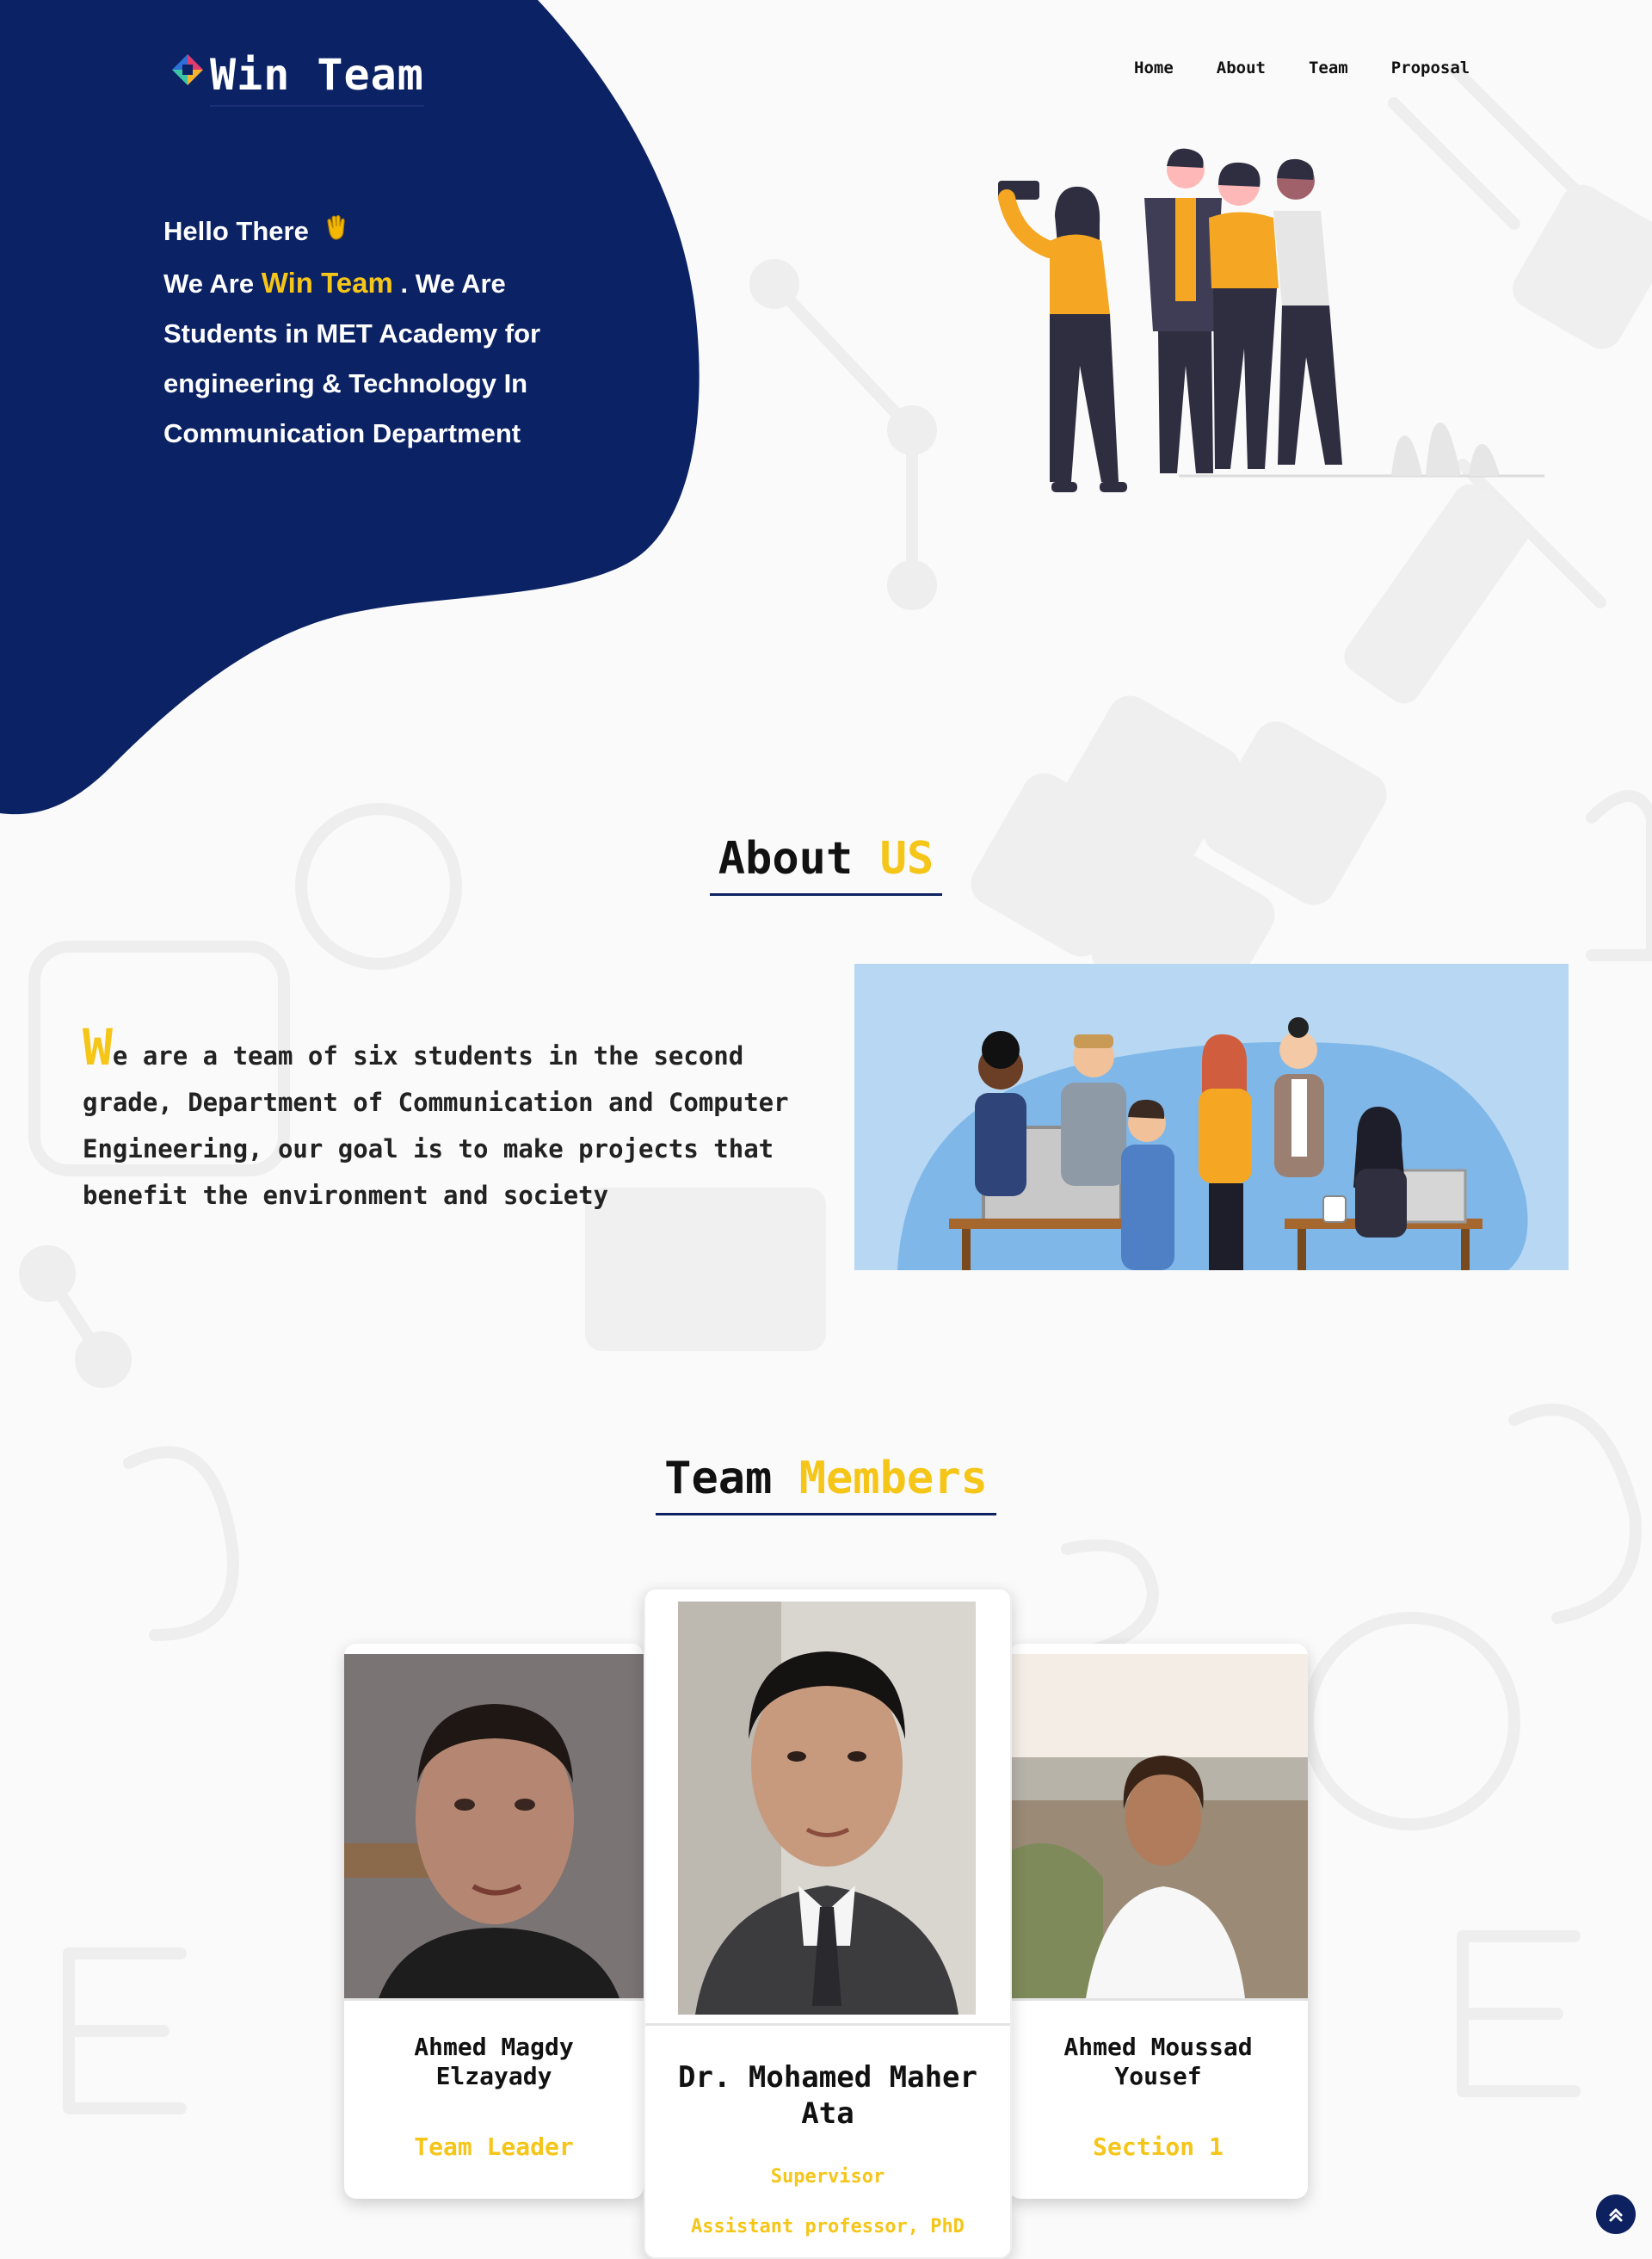 The width and height of the screenshot is (1652, 2259). I want to click on team-at-desks-illustration, so click(1211, 1117).